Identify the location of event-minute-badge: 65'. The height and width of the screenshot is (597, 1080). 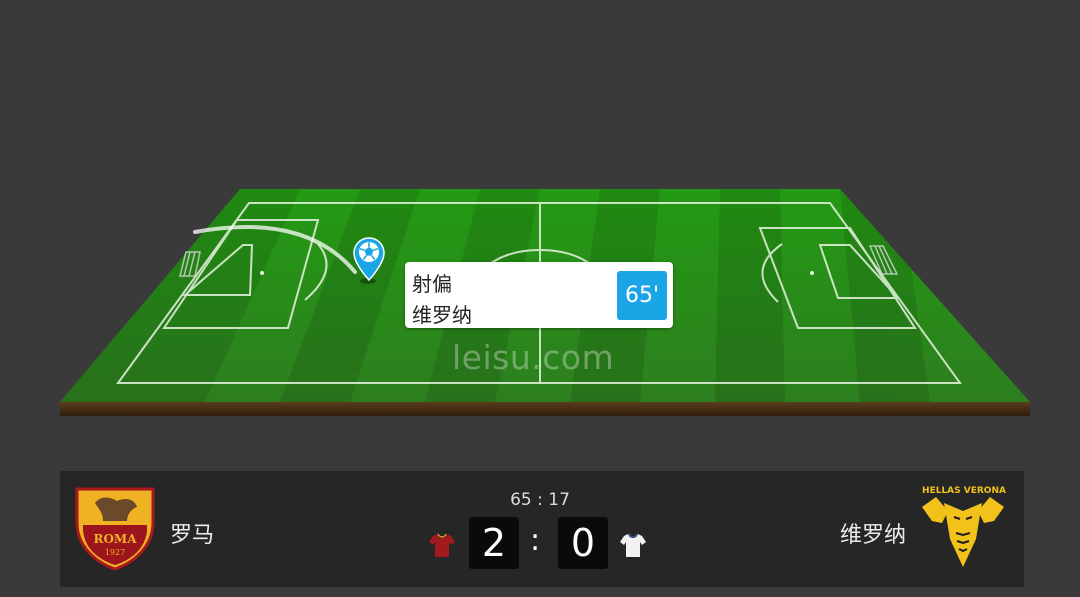
(642, 295).